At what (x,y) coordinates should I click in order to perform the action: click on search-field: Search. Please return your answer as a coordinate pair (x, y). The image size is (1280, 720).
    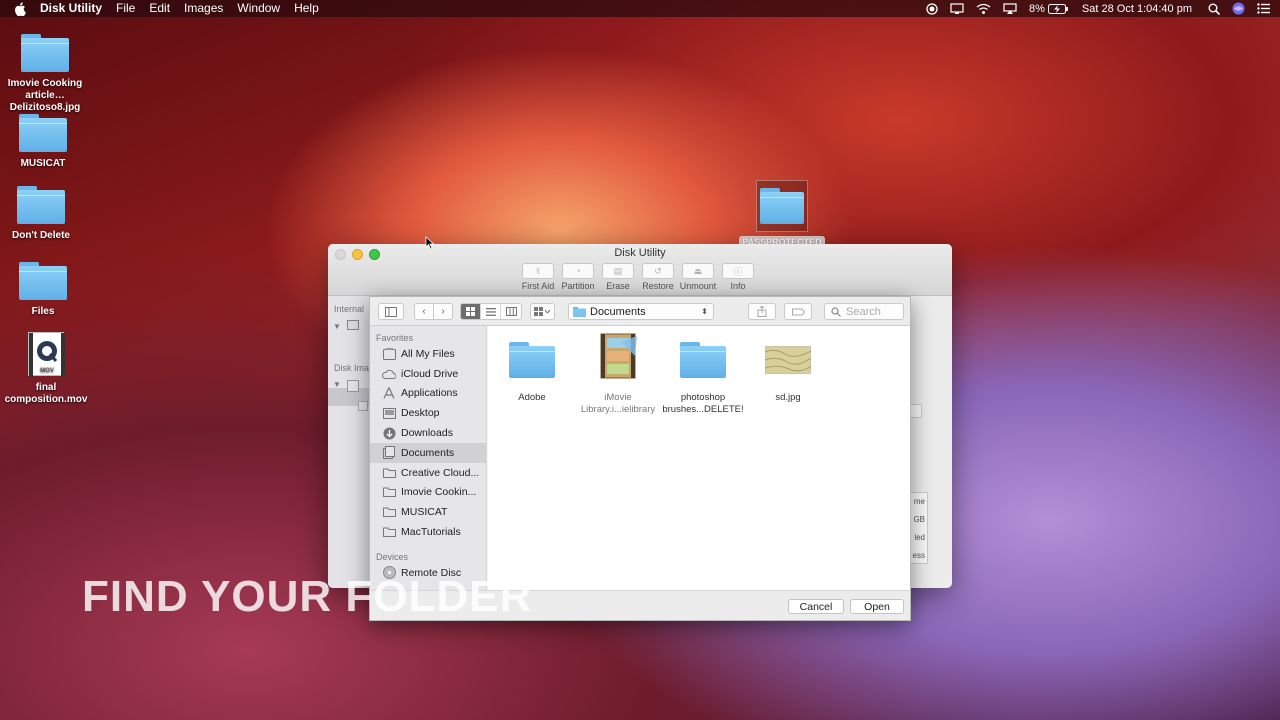
    Looking at the image, I should click on (864, 311).